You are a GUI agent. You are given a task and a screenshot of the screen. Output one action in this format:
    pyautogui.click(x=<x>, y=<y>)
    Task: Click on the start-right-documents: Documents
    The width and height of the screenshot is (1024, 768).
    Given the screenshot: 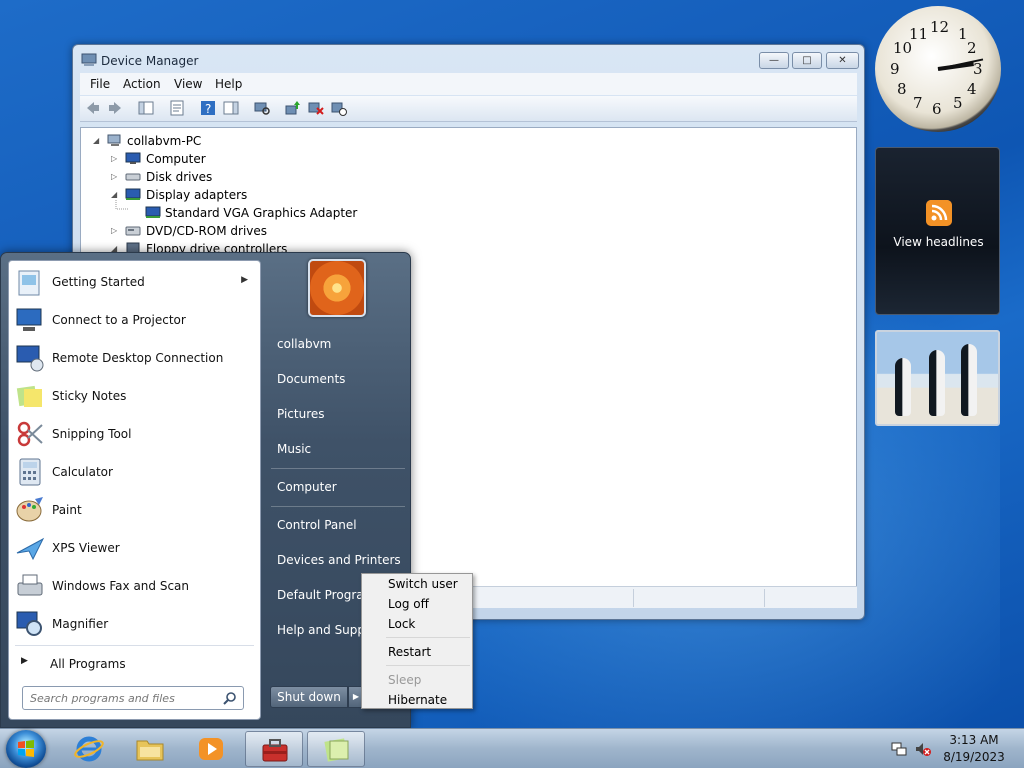 What is the action you would take?
    pyautogui.click(x=311, y=379)
    